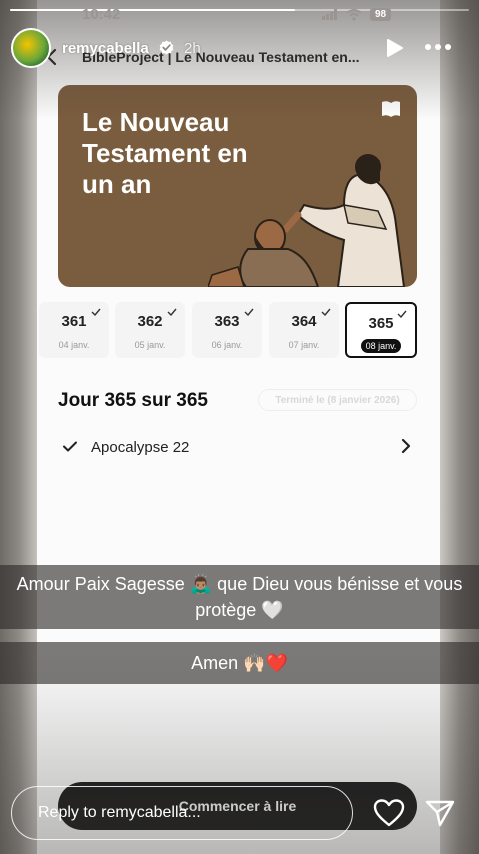  What do you see at coordinates (354, 14) in the screenshot?
I see `wifi-icon` at bounding box center [354, 14].